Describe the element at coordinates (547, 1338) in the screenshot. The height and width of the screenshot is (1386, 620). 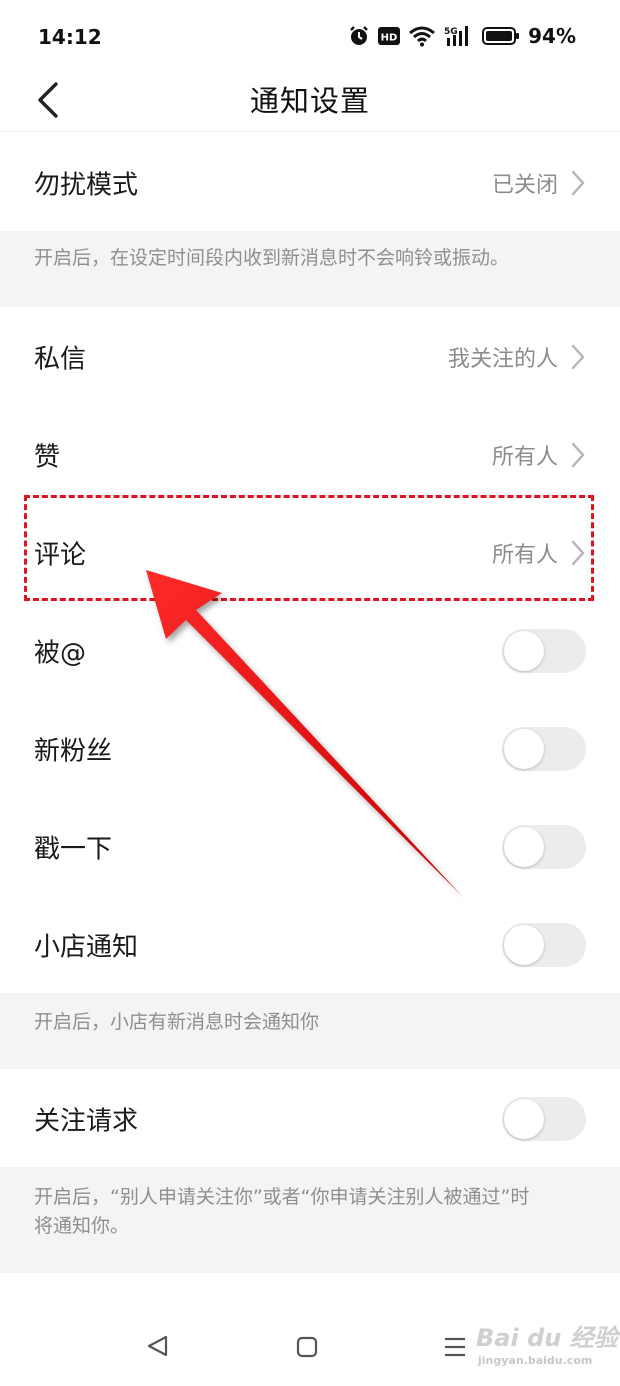
I see `watermark-main: Bai du 经验` at that location.